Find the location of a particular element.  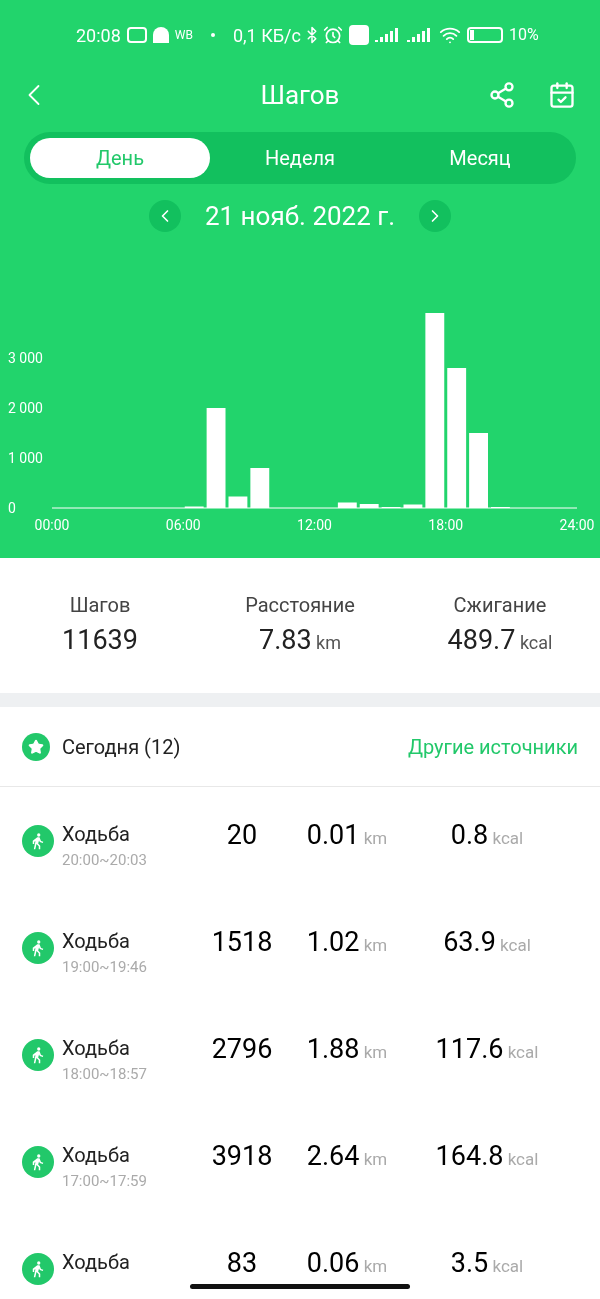

distance-value: 0.01 km is located at coordinates (347, 835).